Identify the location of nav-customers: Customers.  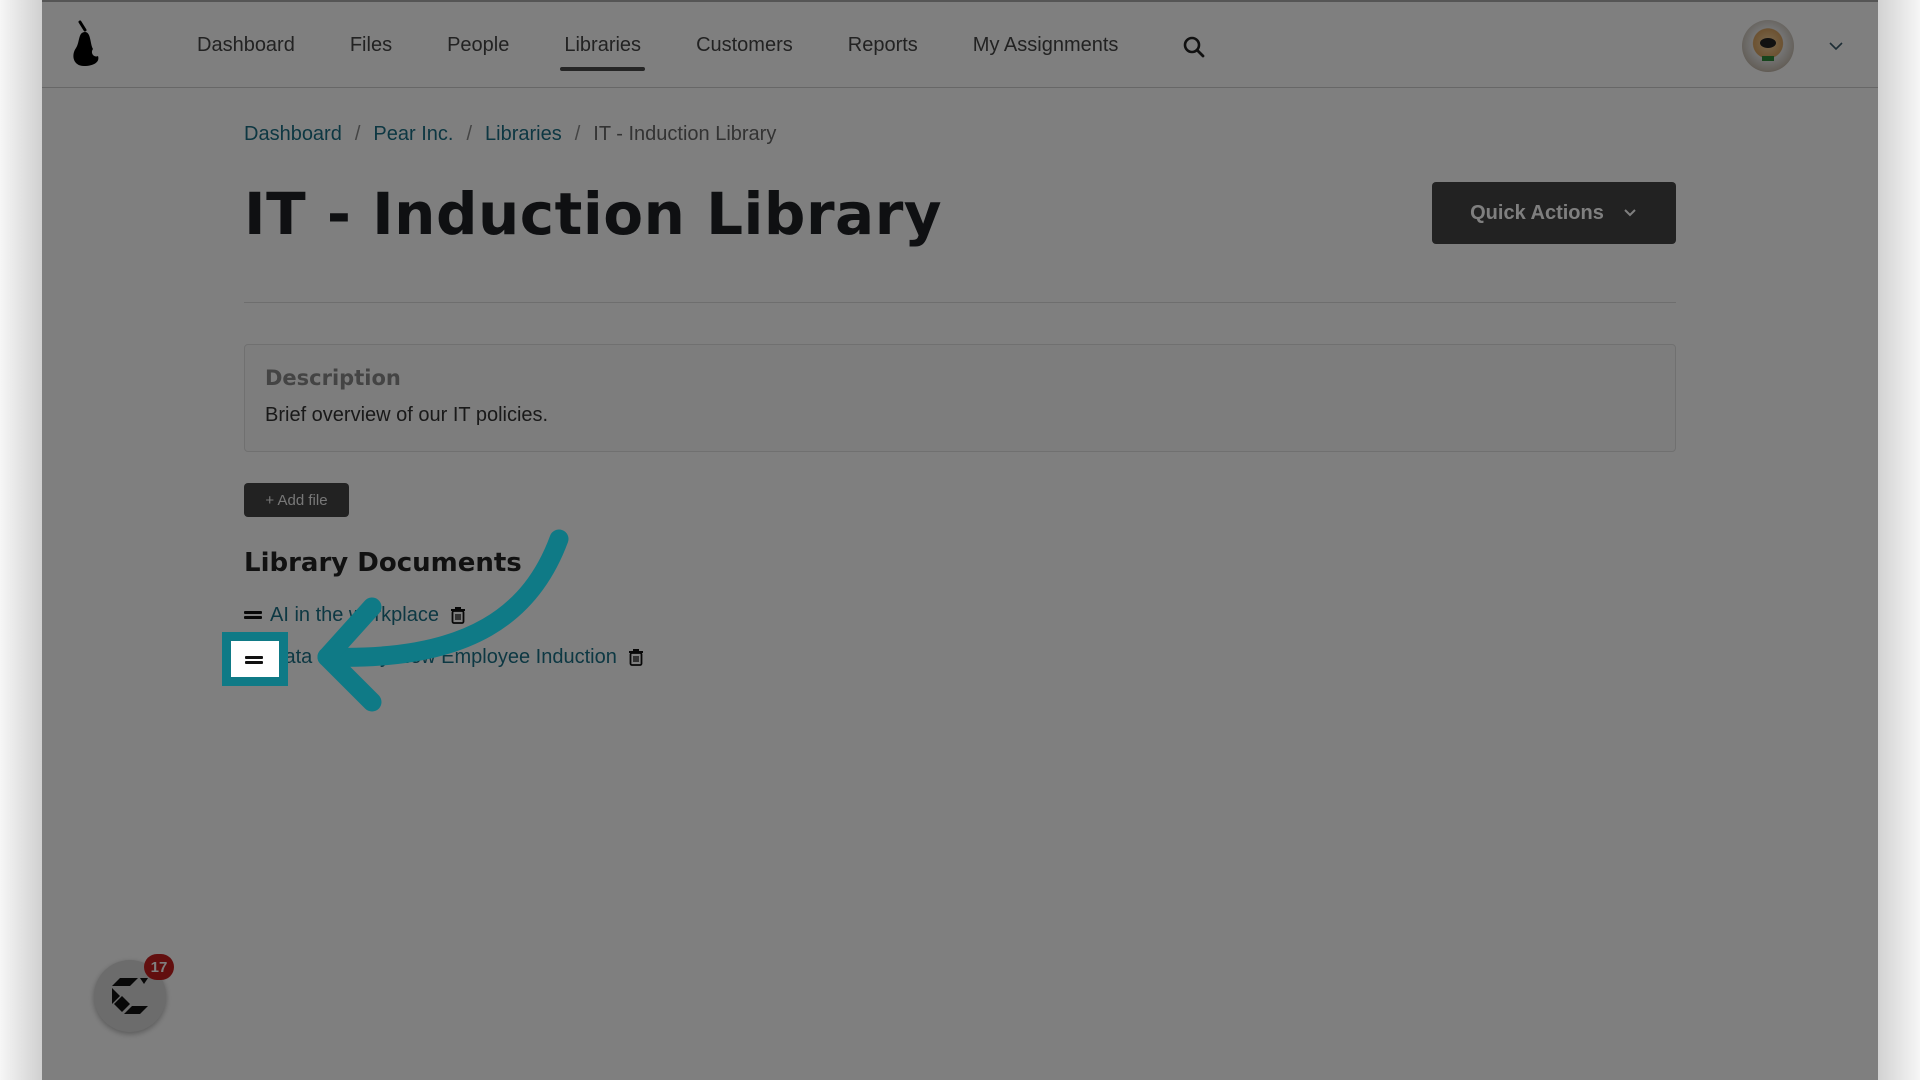
(744, 45).